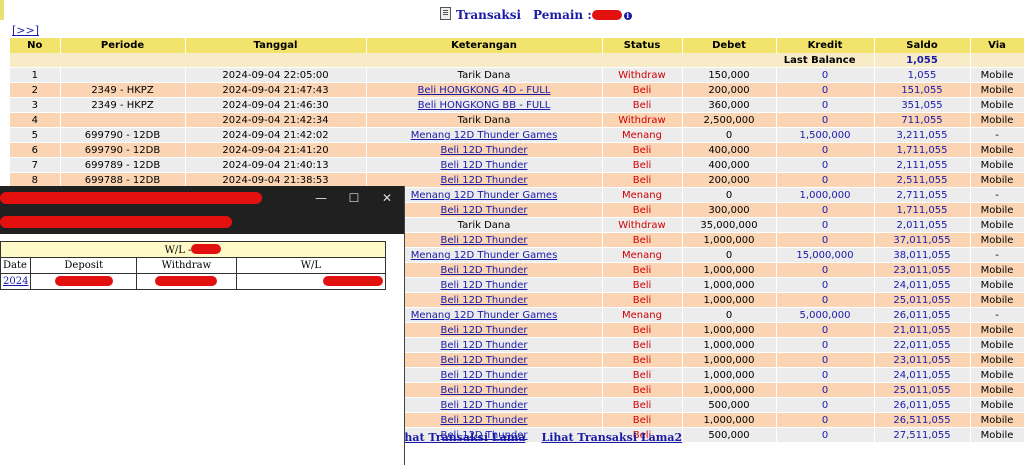 The height and width of the screenshot is (465, 1024). I want to click on row-no: 6, so click(34, 150).